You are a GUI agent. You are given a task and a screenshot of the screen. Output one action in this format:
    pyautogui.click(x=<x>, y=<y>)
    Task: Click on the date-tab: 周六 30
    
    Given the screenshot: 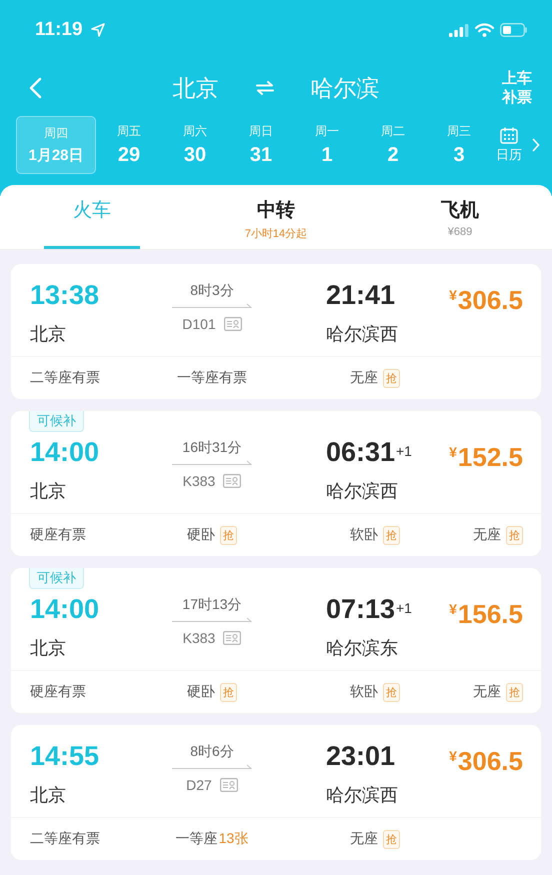 What is the action you would take?
    pyautogui.click(x=195, y=145)
    